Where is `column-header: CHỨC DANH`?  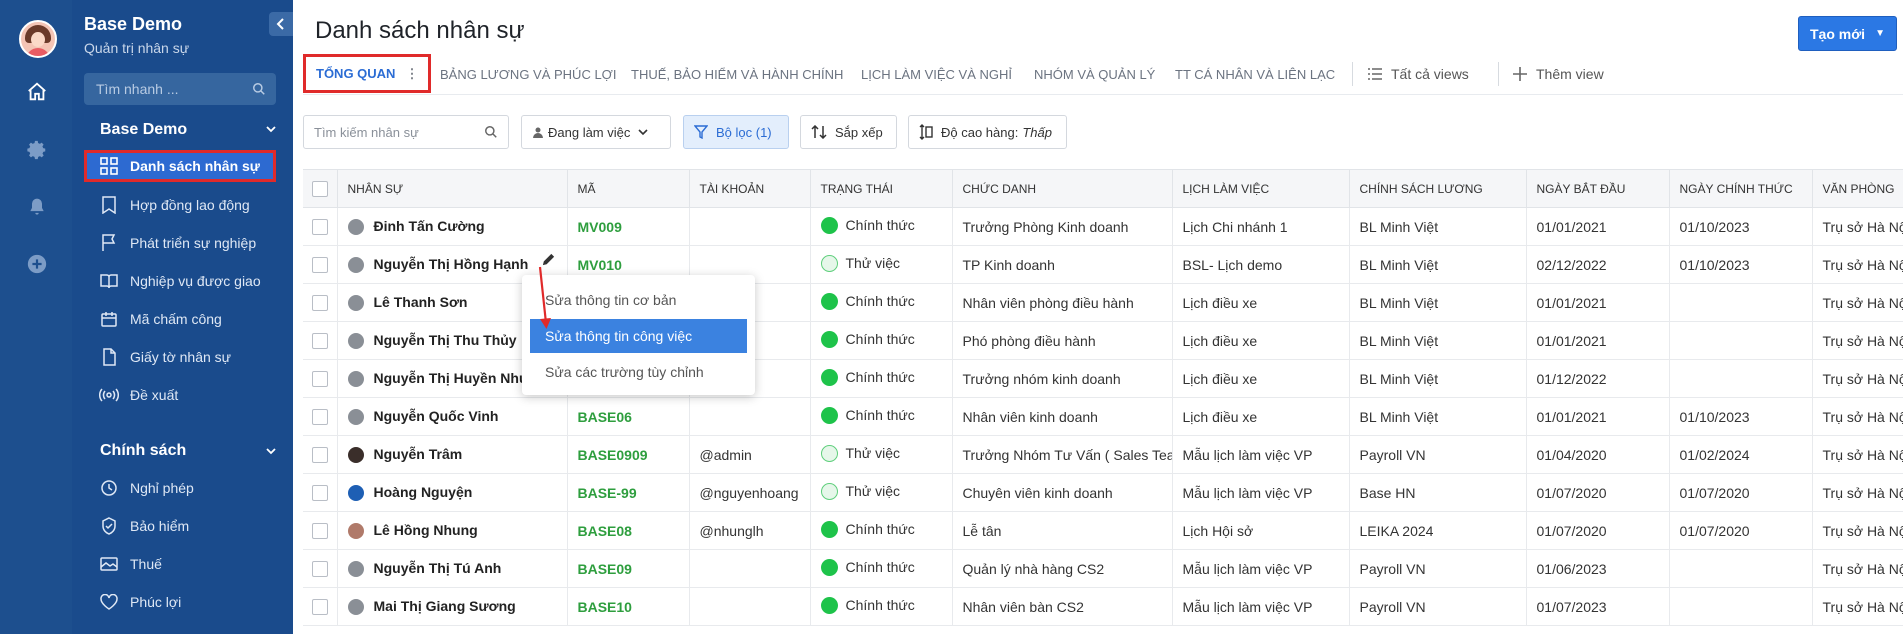 column-header: CHỨC DANH is located at coordinates (1062, 188).